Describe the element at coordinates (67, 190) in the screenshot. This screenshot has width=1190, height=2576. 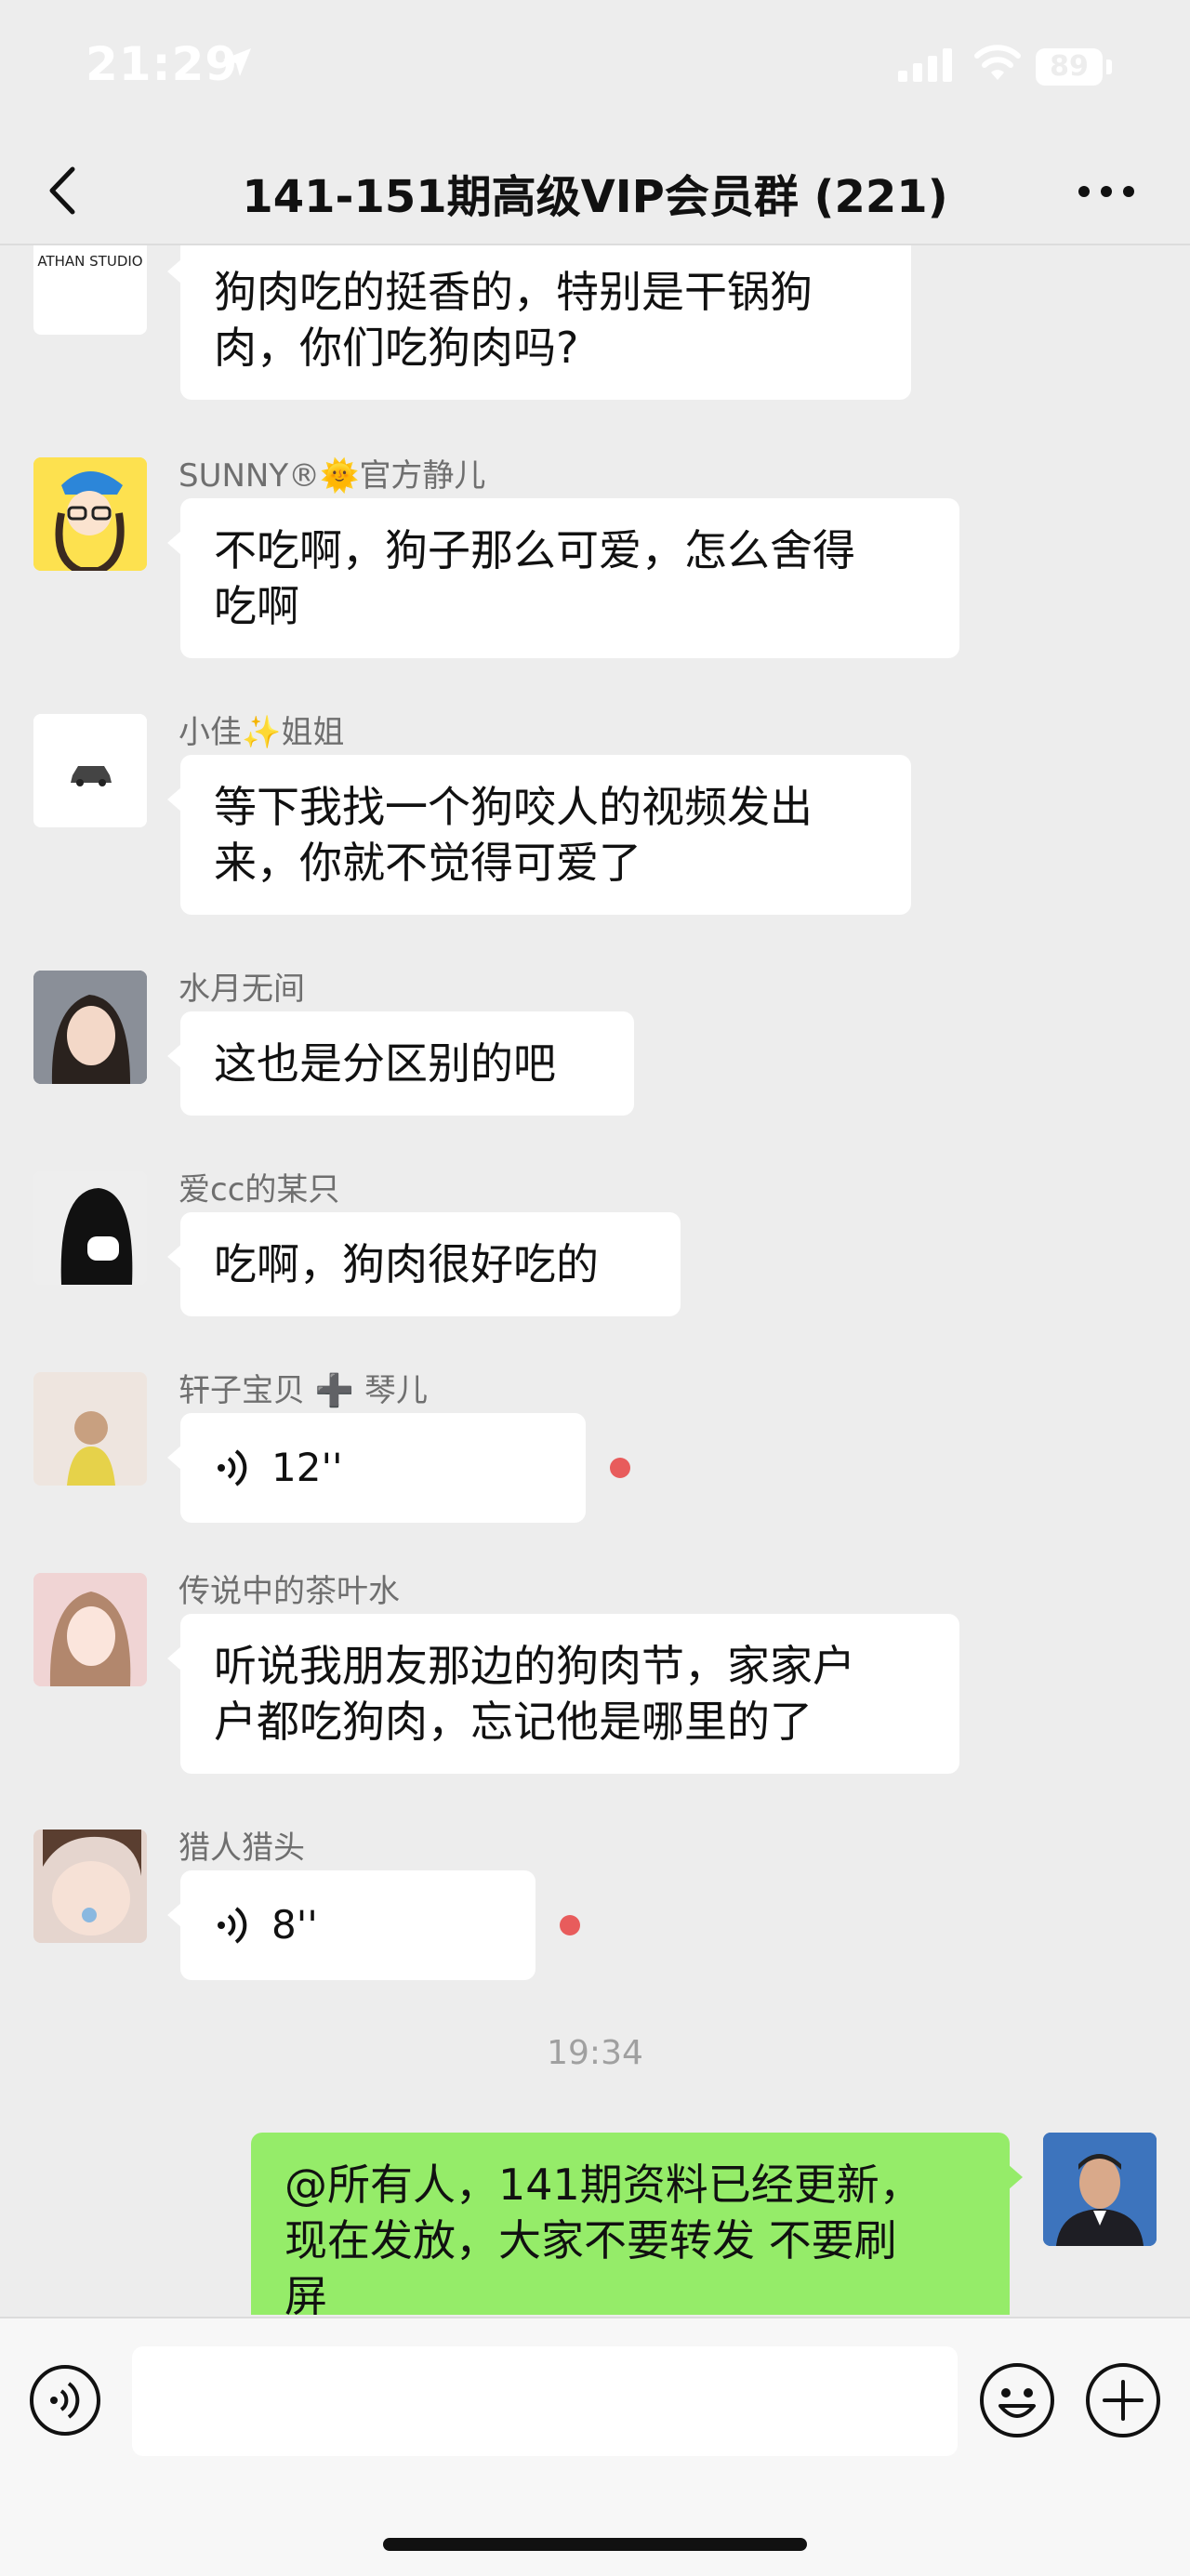
I see `back-arrow-icon` at that location.